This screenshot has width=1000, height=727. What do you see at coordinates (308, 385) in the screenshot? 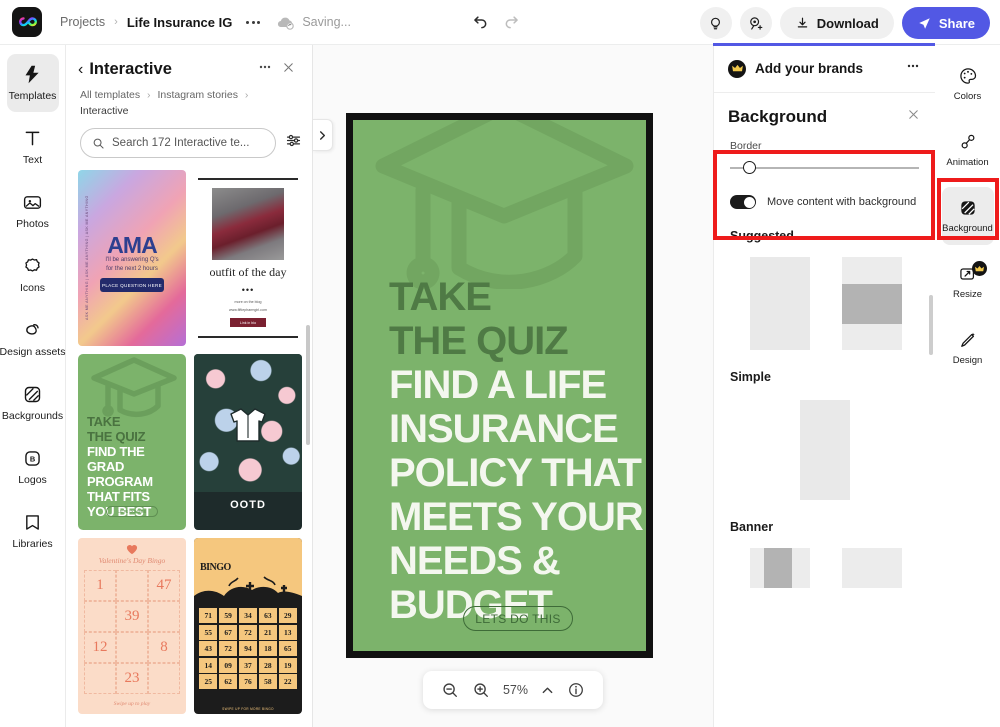
I see `template-panel-scrollbar` at bounding box center [308, 385].